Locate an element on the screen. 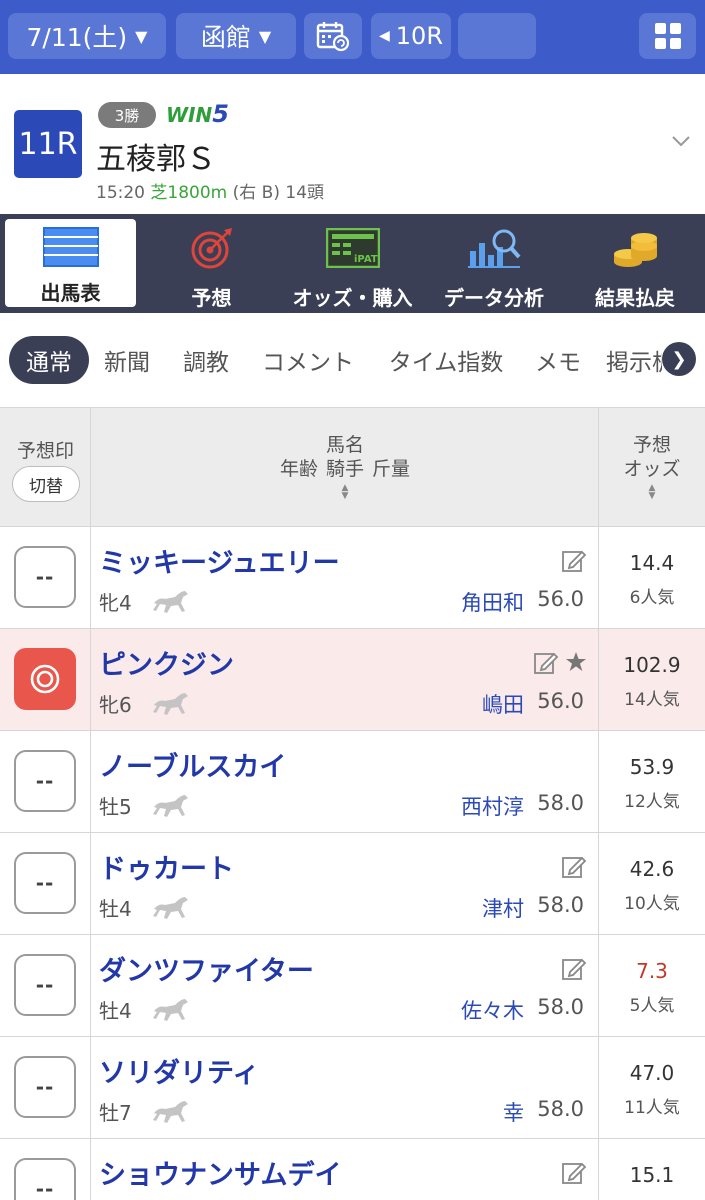  prev-race-button: ◀ 10R is located at coordinates (411, 36).